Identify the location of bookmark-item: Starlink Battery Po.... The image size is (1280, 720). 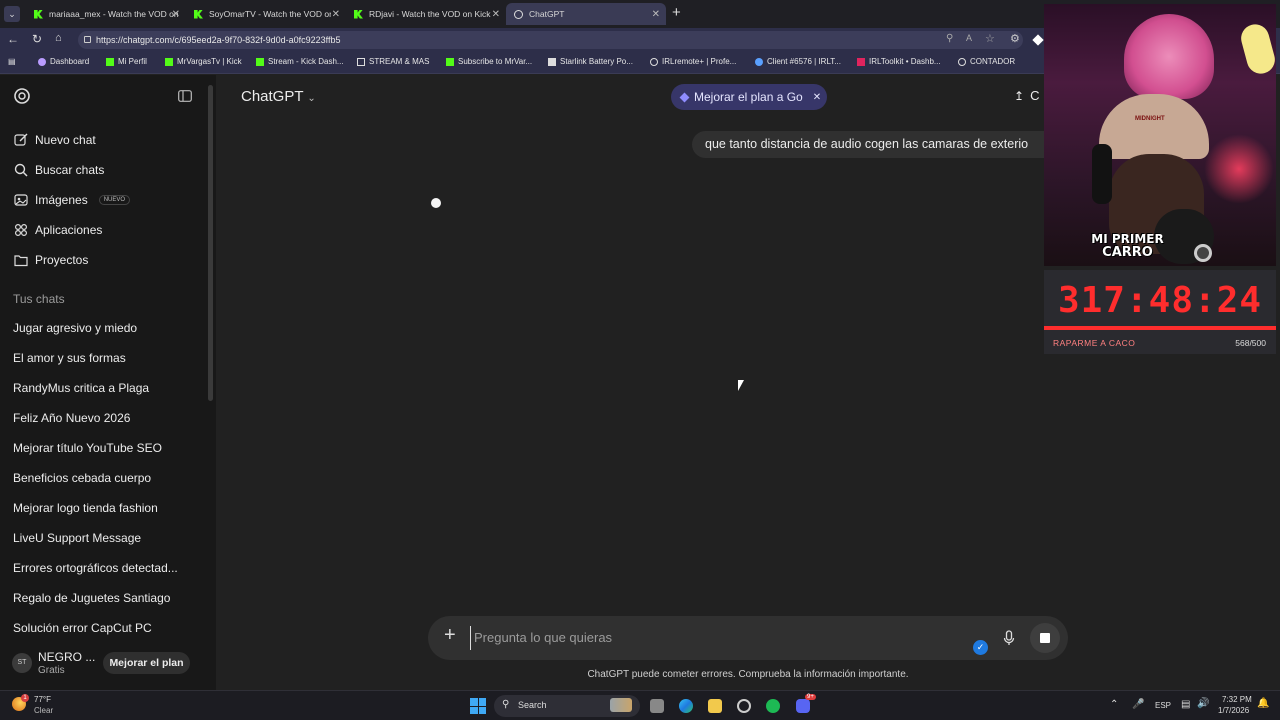
(590, 61).